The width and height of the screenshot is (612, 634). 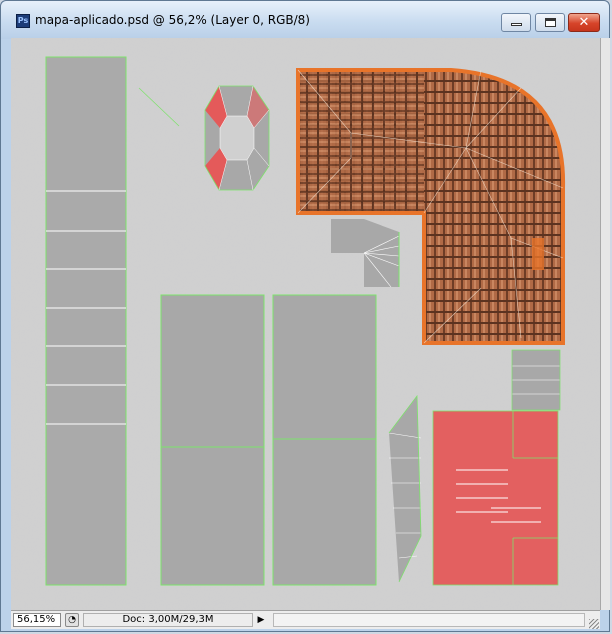 I want to click on vertical-scrollbar, so click(x=605, y=324).